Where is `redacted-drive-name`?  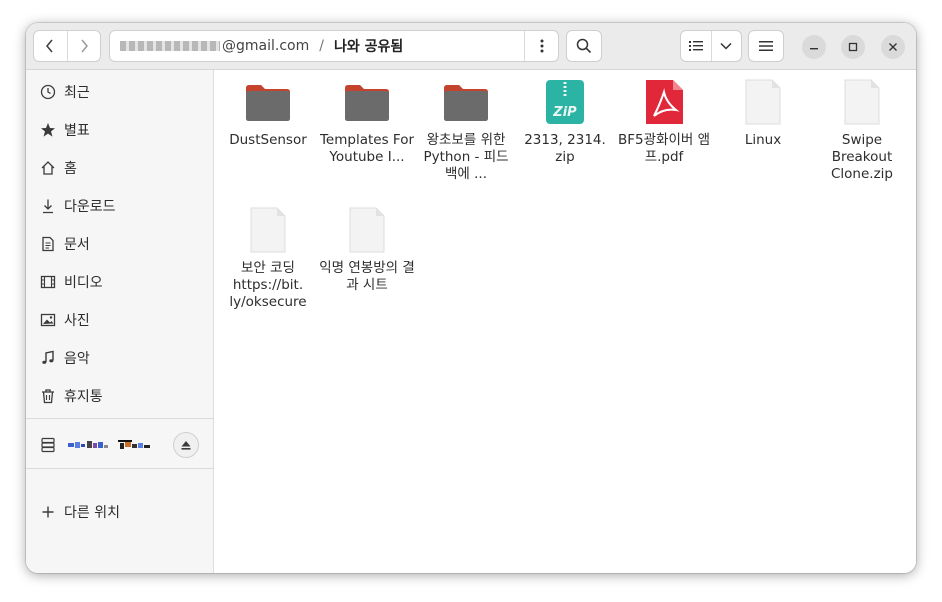
redacted-drive-name is located at coordinates (109, 444).